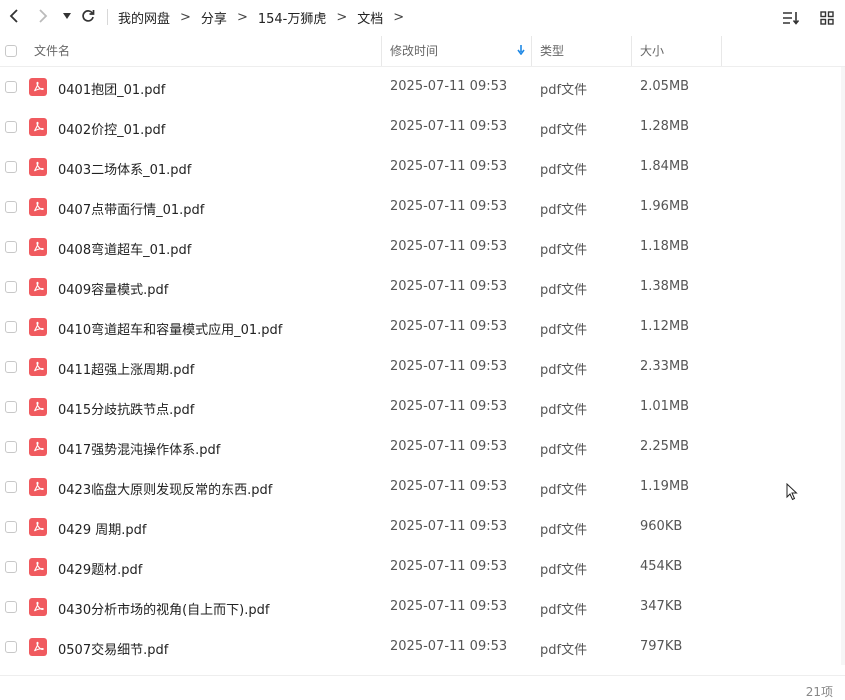 The width and height of the screenshot is (845, 700). Describe the element at coordinates (665, 406) in the screenshot. I see `file-size: 1.01MB` at that location.